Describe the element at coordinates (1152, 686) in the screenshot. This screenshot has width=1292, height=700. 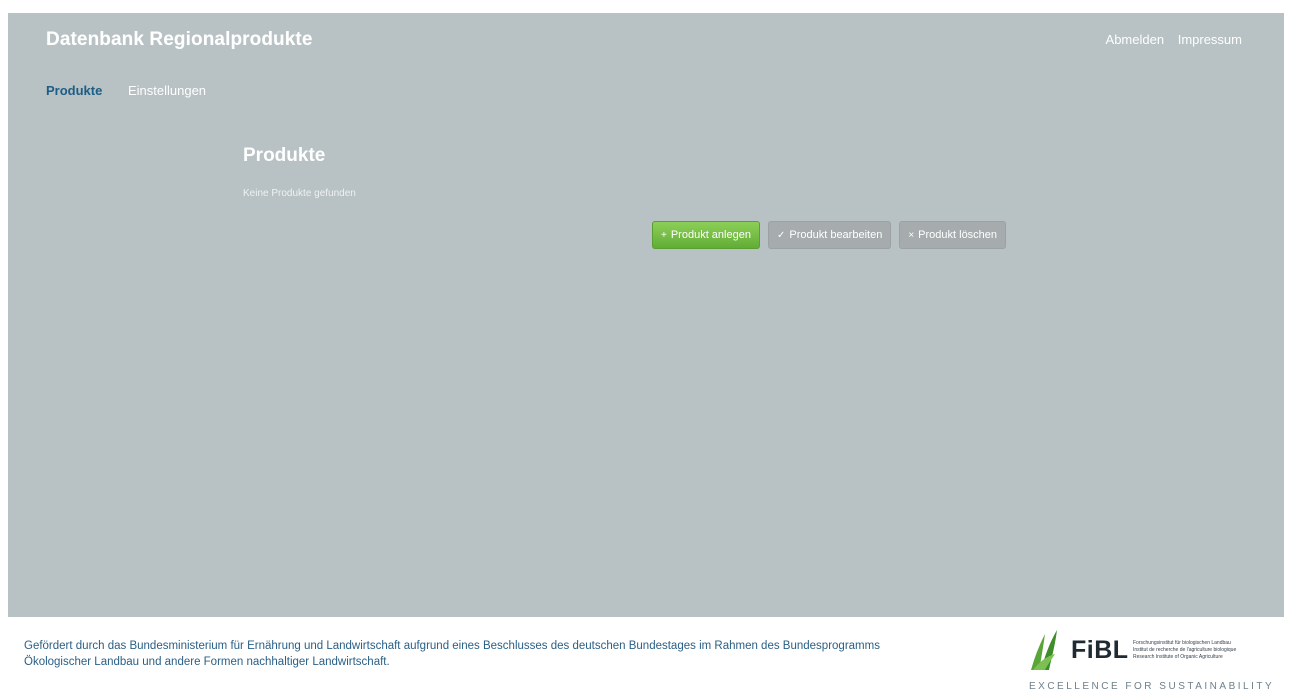
I see `fibl-tagline: EXCELLENCE FOR SUSTAINABILITY` at that location.